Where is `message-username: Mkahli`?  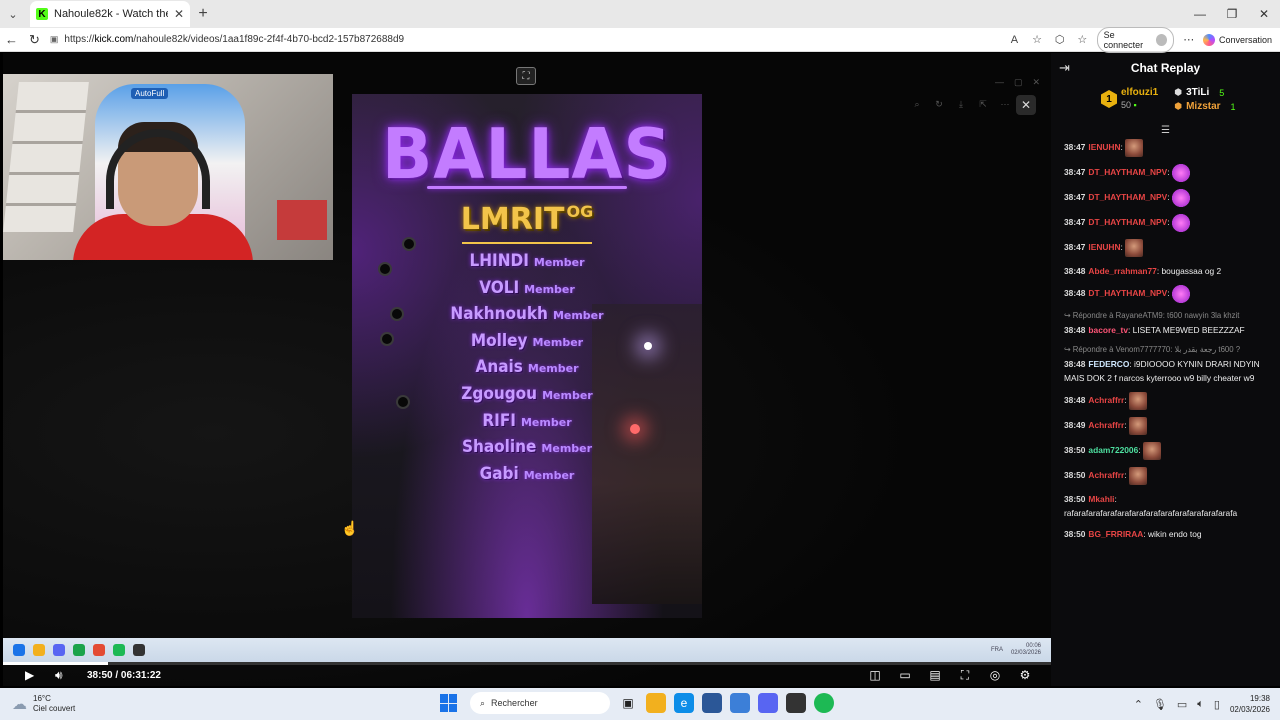 message-username: Mkahli is located at coordinates (1101, 499).